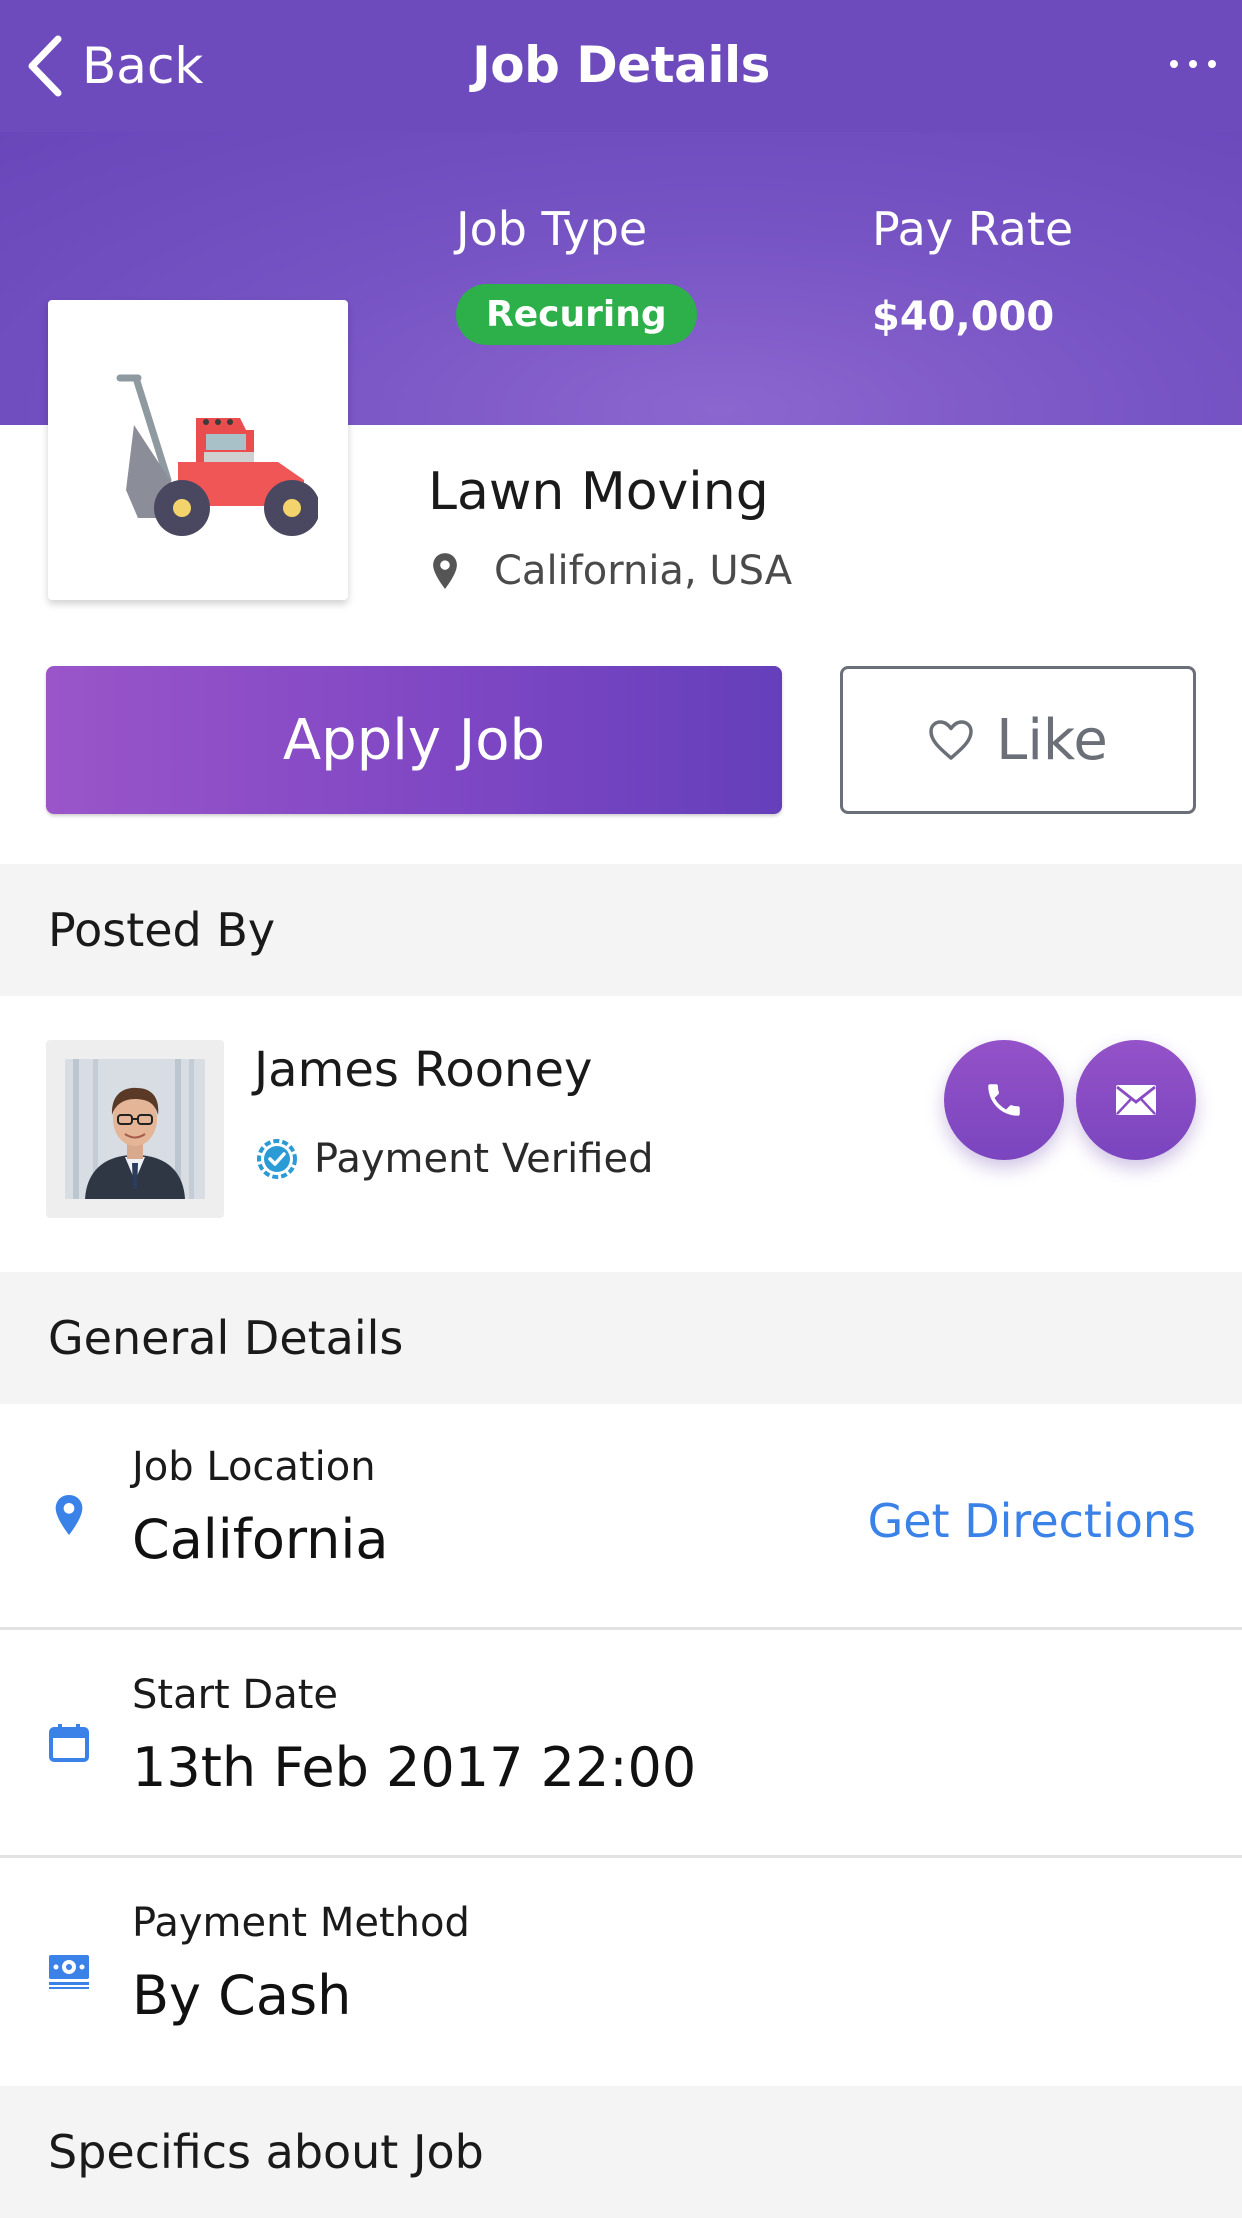 The image size is (1242, 2218). Describe the element at coordinates (973, 229) in the screenshot. I see `pay-rate-label: Pay Rate` at that location.